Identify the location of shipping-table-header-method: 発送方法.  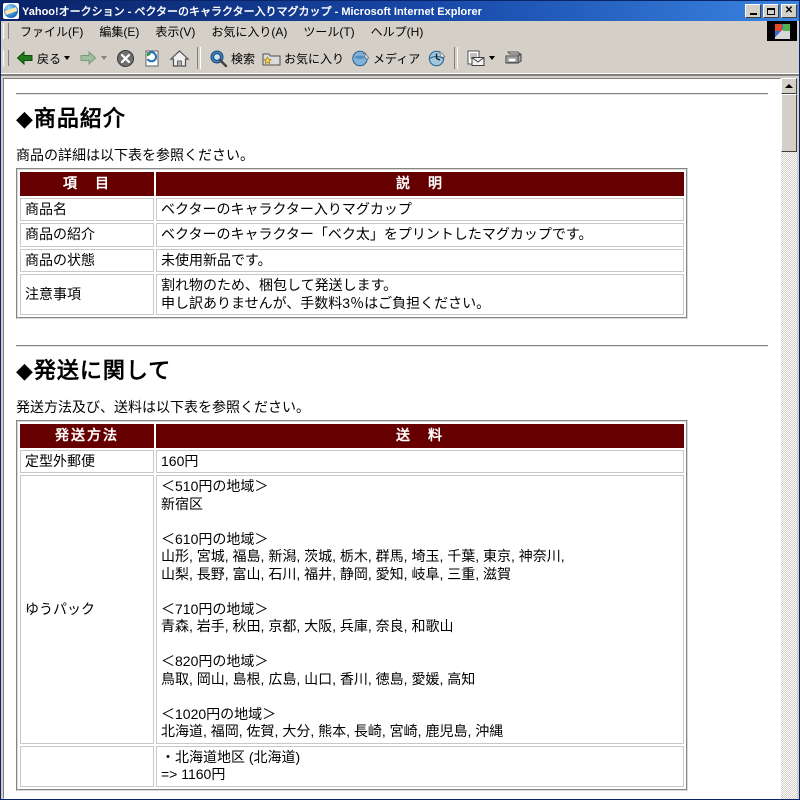
(87, 436).